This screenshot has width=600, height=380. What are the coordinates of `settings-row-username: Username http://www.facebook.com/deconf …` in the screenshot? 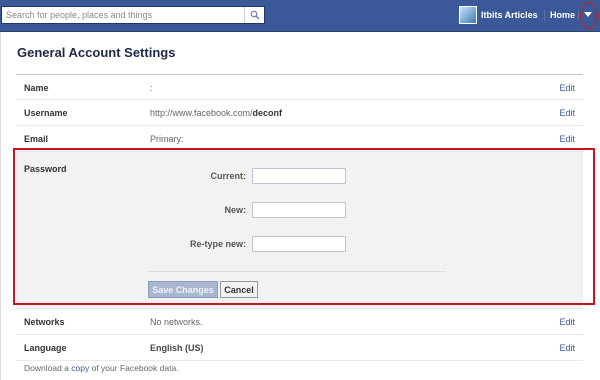 It's located at (299, 113).